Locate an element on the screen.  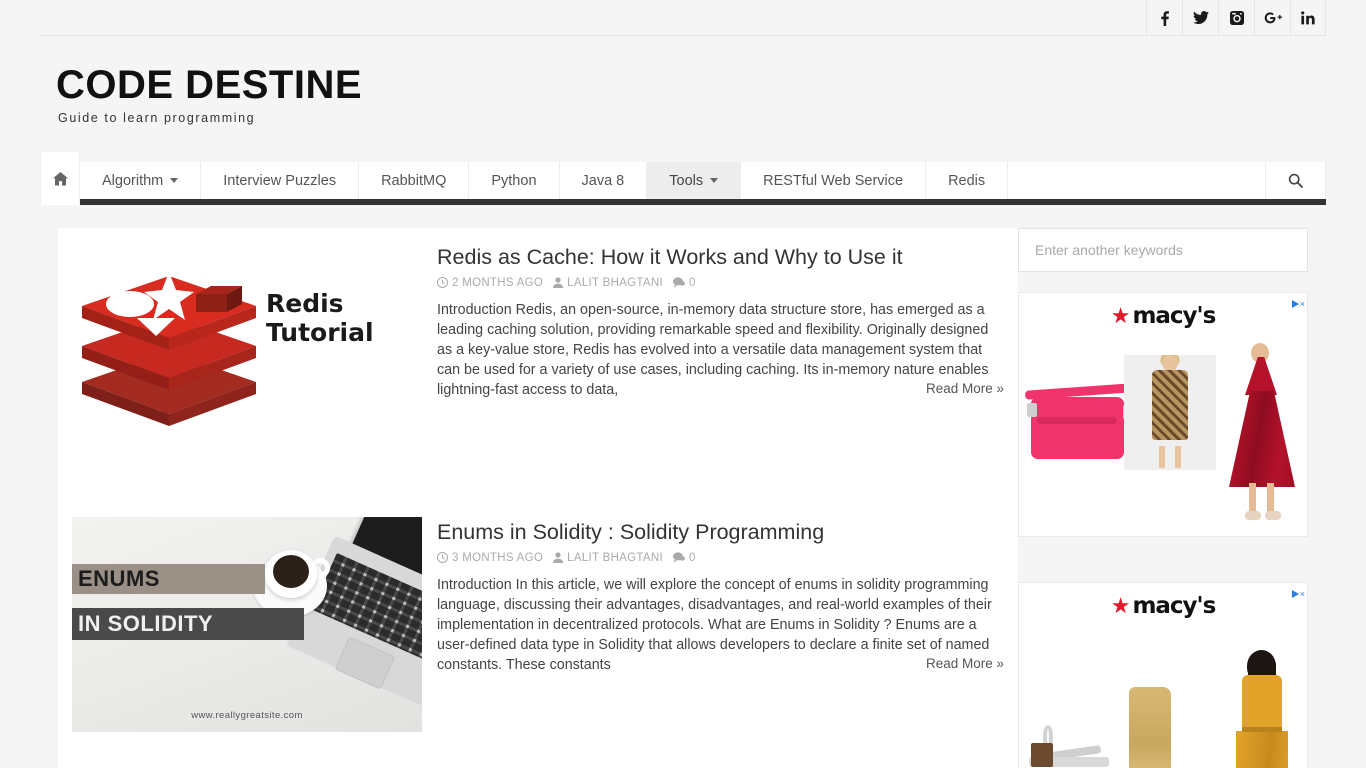
search-input is located at coordinates (1163, 250).